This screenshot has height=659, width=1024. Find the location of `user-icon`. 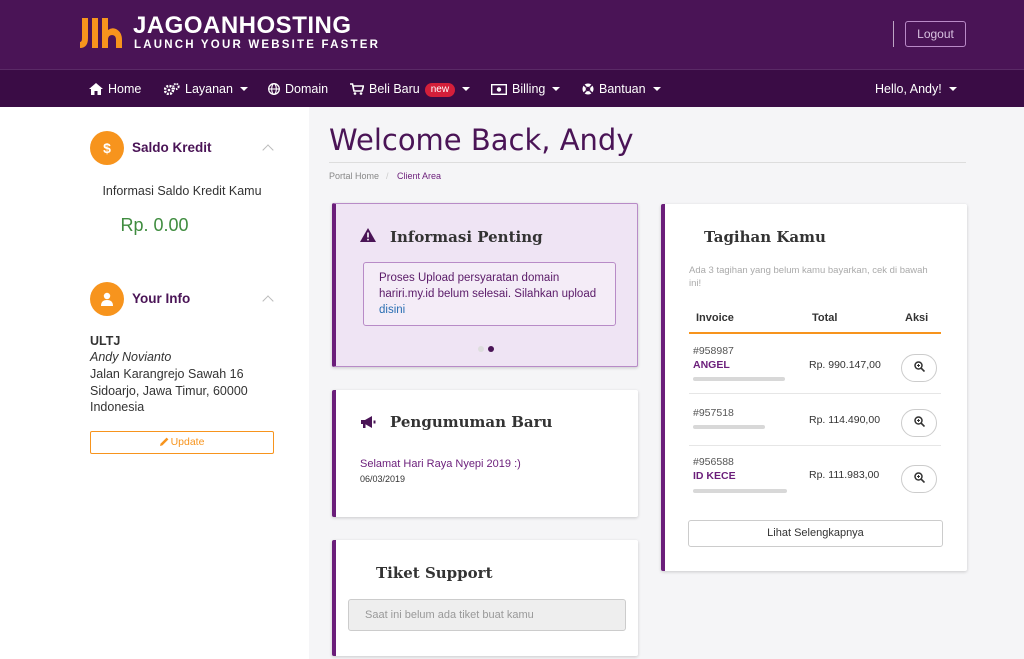

user-icon is located at coordinates (107, 299).